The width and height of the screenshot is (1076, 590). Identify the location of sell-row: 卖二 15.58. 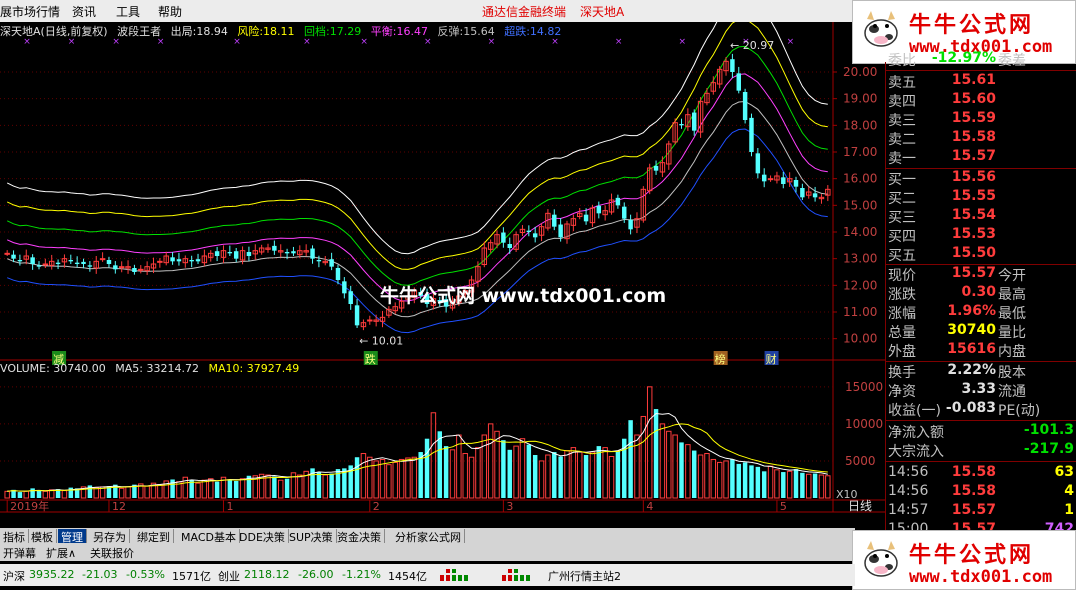
(981, 138).